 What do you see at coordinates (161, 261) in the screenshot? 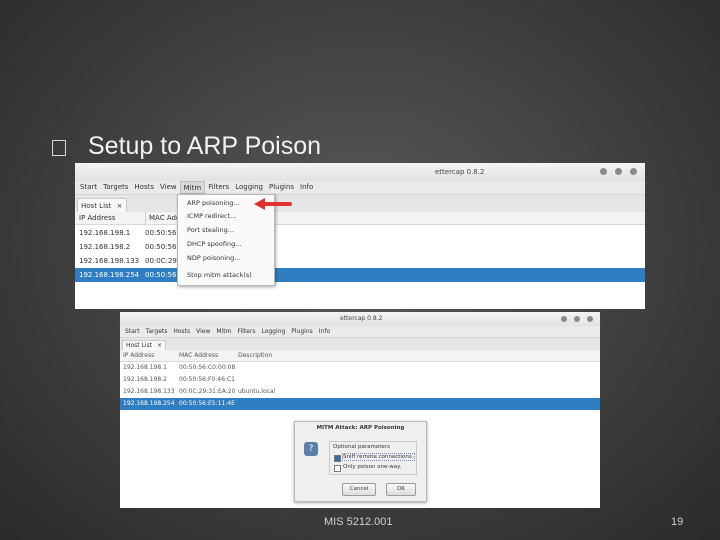
I see `mac-cell: 00:0C:29` at bounding box center [161, 261].